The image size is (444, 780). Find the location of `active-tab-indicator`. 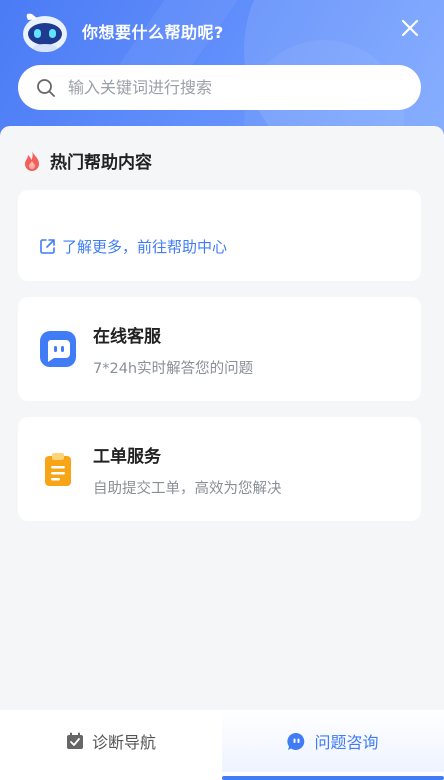

active-tab-indicator is located at coordinates (333, 778).